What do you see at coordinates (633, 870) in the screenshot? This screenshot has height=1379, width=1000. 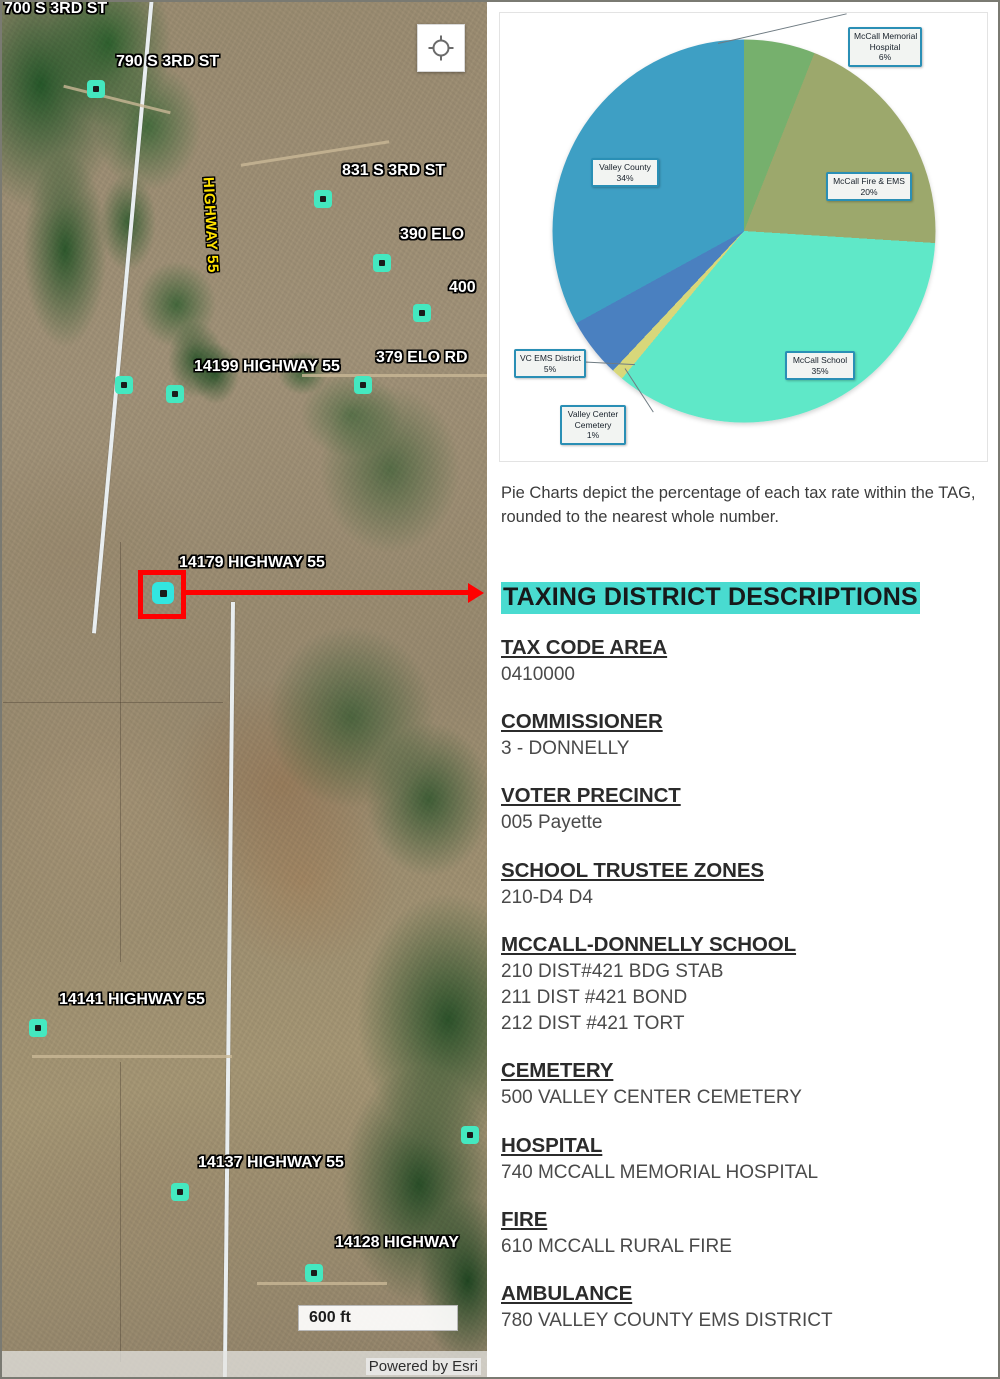 I see `field-label: SCHOOL TRUSTEE ZONES` at bounding box center [633, 870].